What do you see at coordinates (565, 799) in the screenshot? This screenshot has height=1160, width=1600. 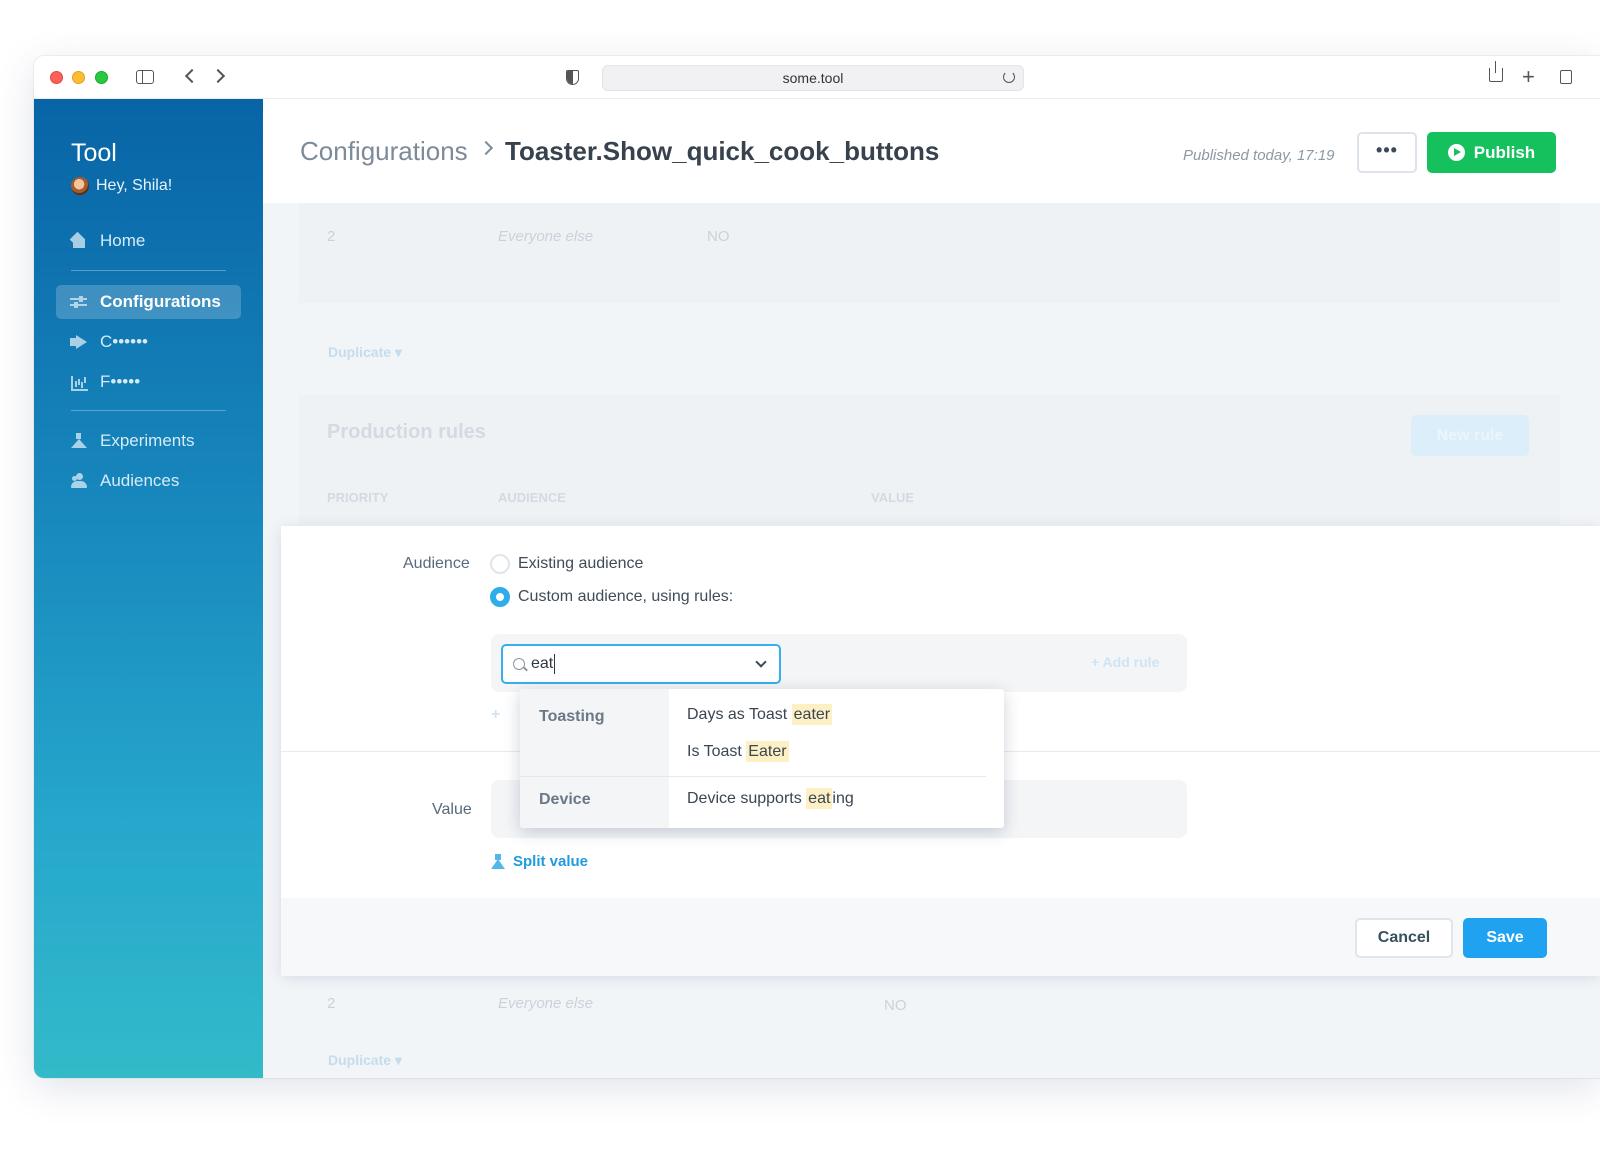 I see `dropdown-group-device: Device` at bounding box center [565, 799].